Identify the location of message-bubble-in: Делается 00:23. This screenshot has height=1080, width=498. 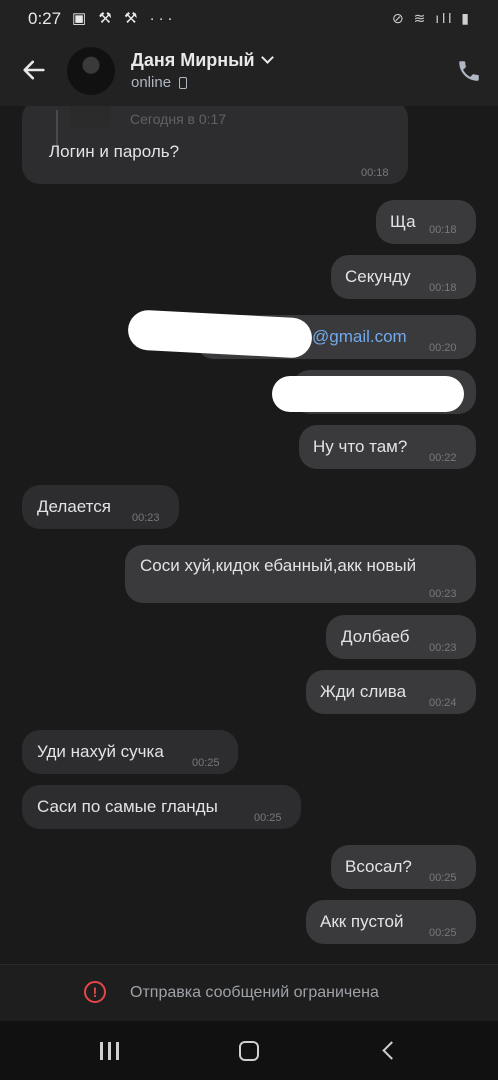
(100, 507).